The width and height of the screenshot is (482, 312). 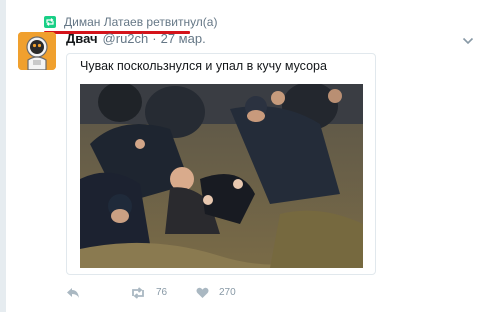 I want to click on retweet-context: Диман Латаев ретвитнул(а), so click(x=130, y=22).